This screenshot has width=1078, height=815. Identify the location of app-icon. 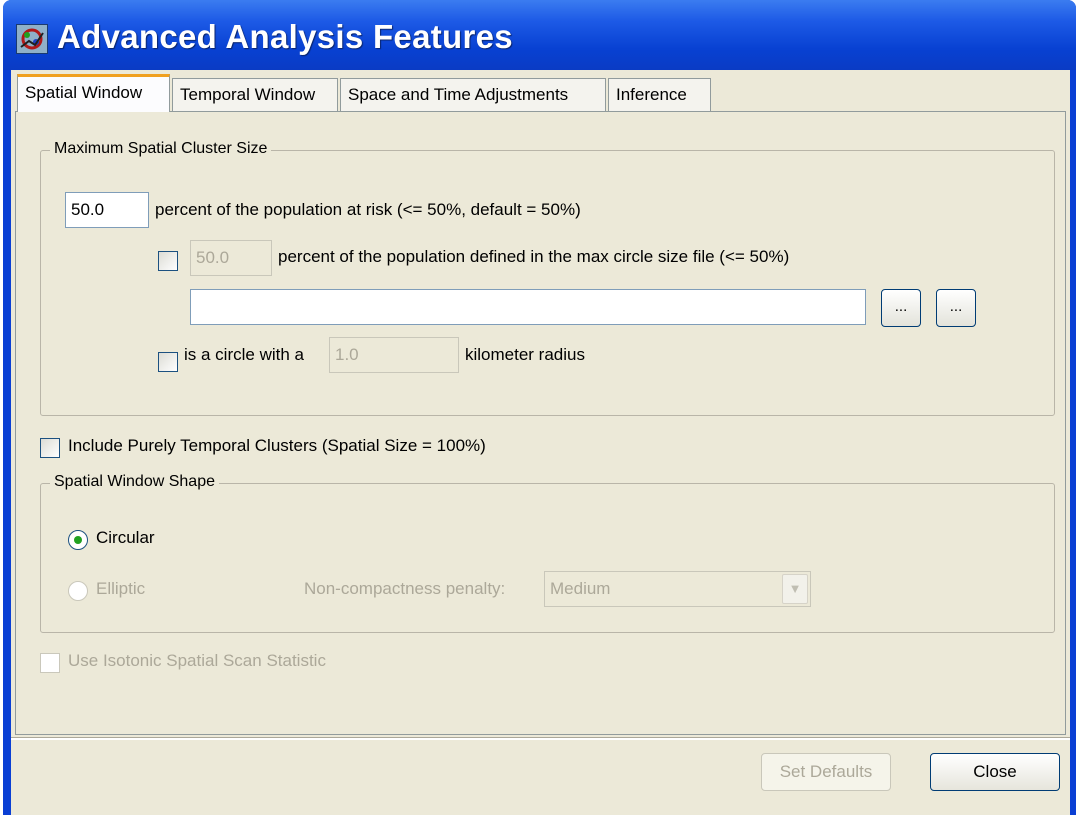
(32, 39).